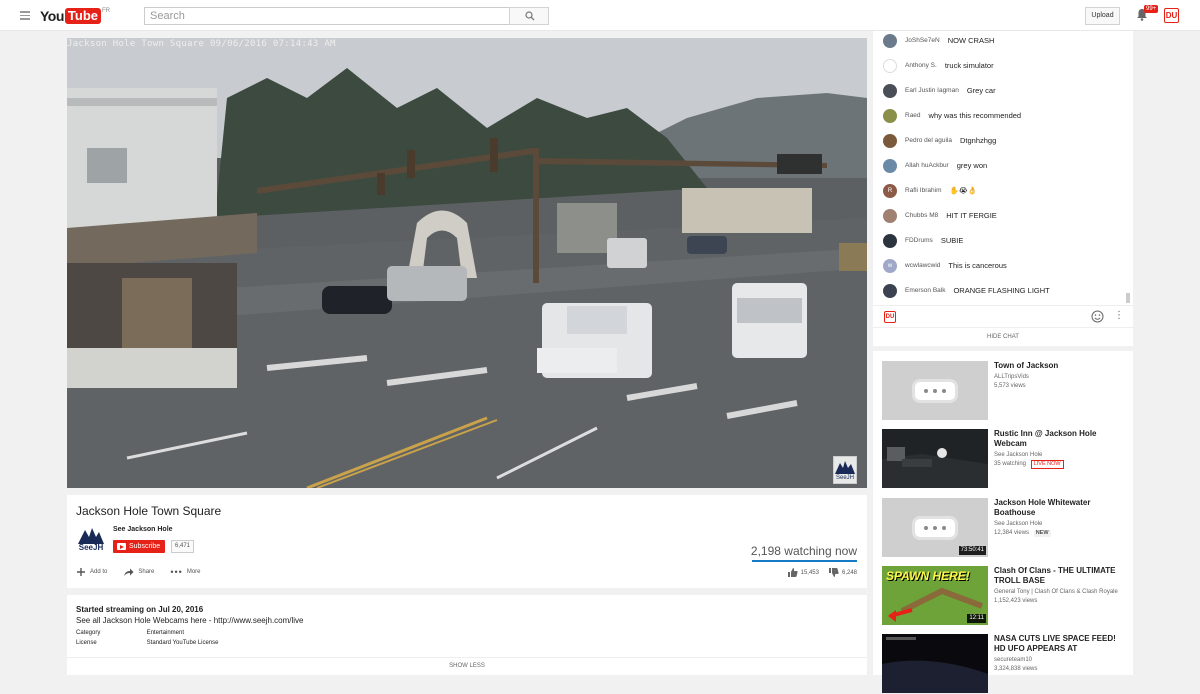 This screenshot has width=1200, height=694. I want to click on chat-user-avatar: DU, so click(890, 317).